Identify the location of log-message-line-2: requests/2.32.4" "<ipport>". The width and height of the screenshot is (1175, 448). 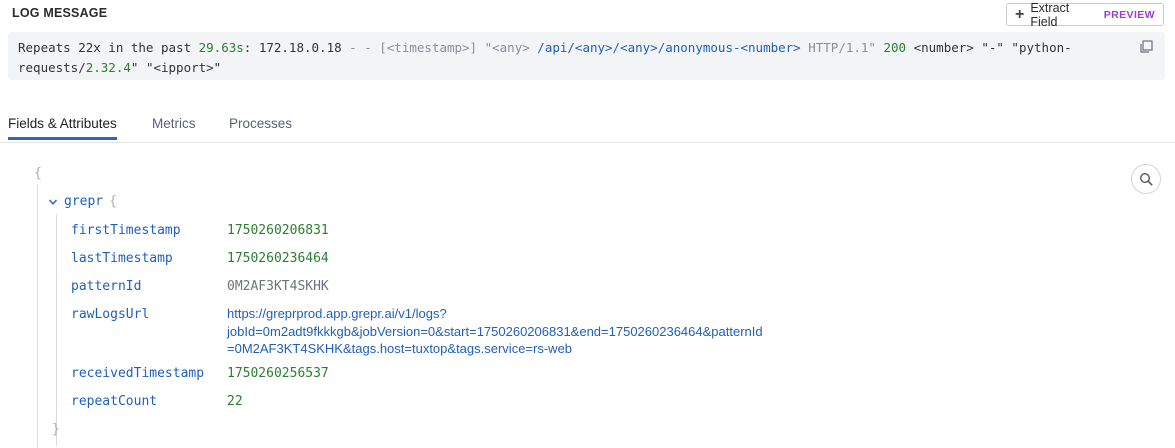
(571, 68).